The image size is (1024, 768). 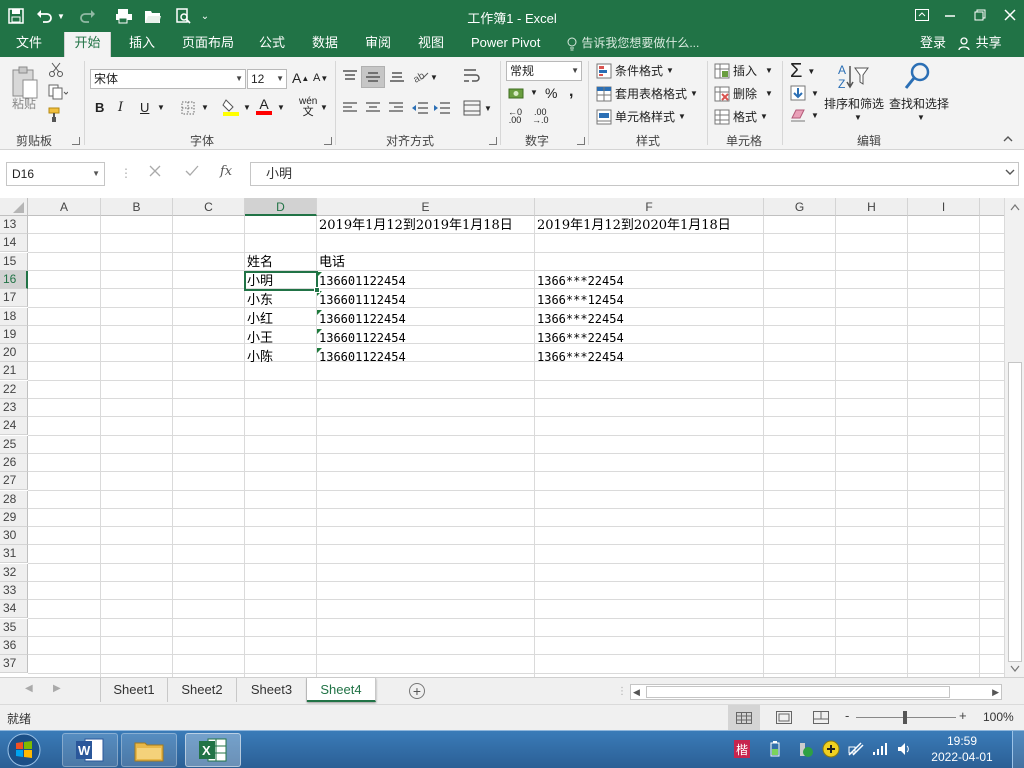 I want to click on horizontal-scrollbar: ◀ ▶, so click(x=816, y=692).